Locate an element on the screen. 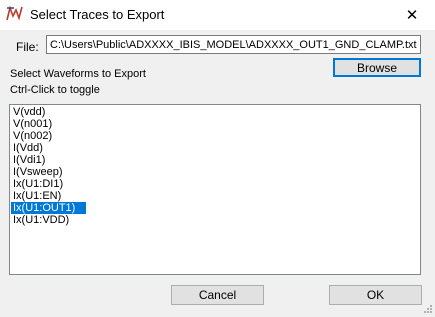 This screenshot has width=435, height=317. trace-item-v-vdd: V(vdd) is located at coordinates (29, 112).